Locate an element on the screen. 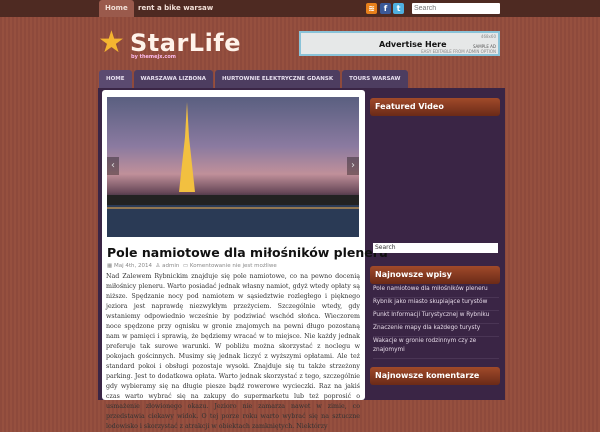  nav-tours-warsaw: TOURS WARSAW is located at coordinates (375, 79).